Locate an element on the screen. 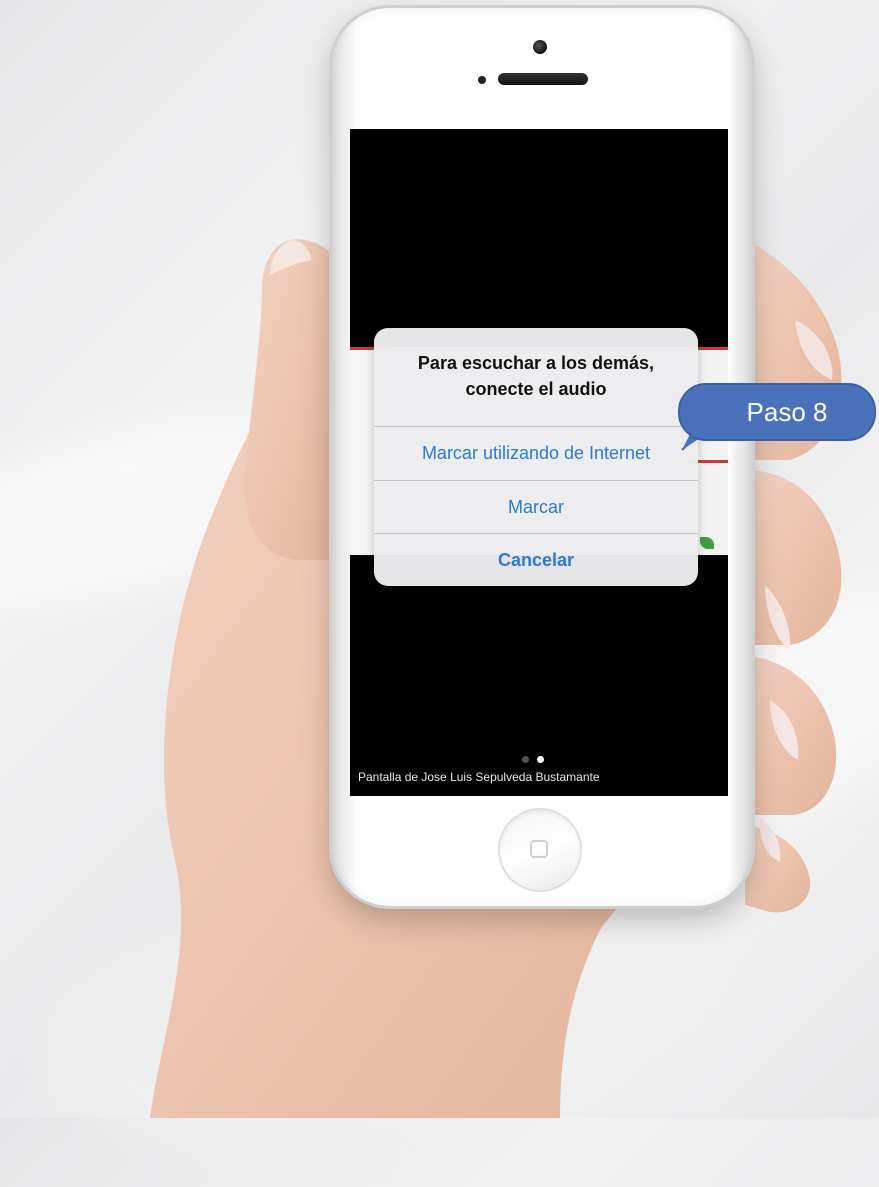 The height and width of the screenshot is (1187, 879). callout-label: Paso 8 is located at coordinates (787, 412).